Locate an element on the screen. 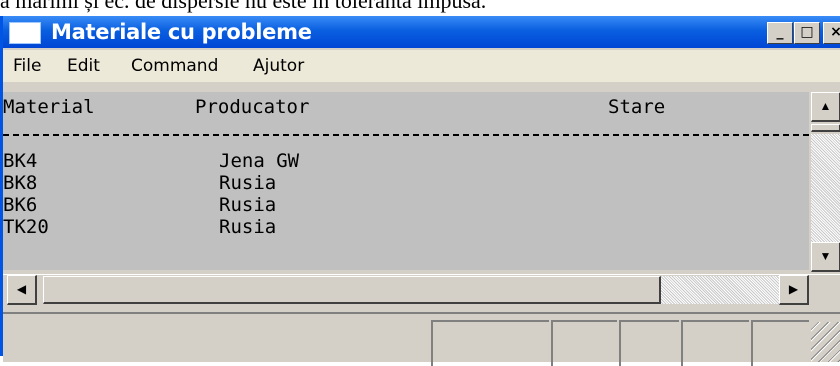 Image resolution: width=840 pixels, height=366 pixels. header-separator is located at coordinates (406, 135).